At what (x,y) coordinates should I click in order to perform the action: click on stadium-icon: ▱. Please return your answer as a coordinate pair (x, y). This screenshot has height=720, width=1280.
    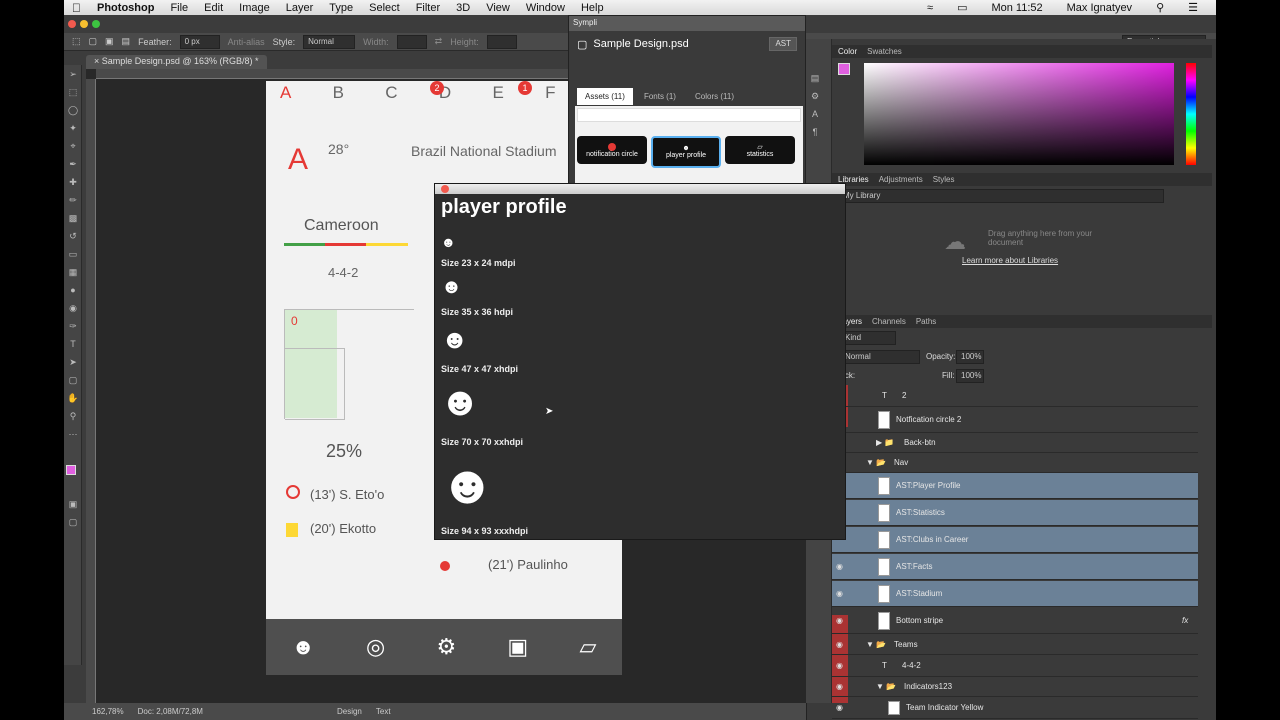
    Looking at the image, I should click on (587, 647).